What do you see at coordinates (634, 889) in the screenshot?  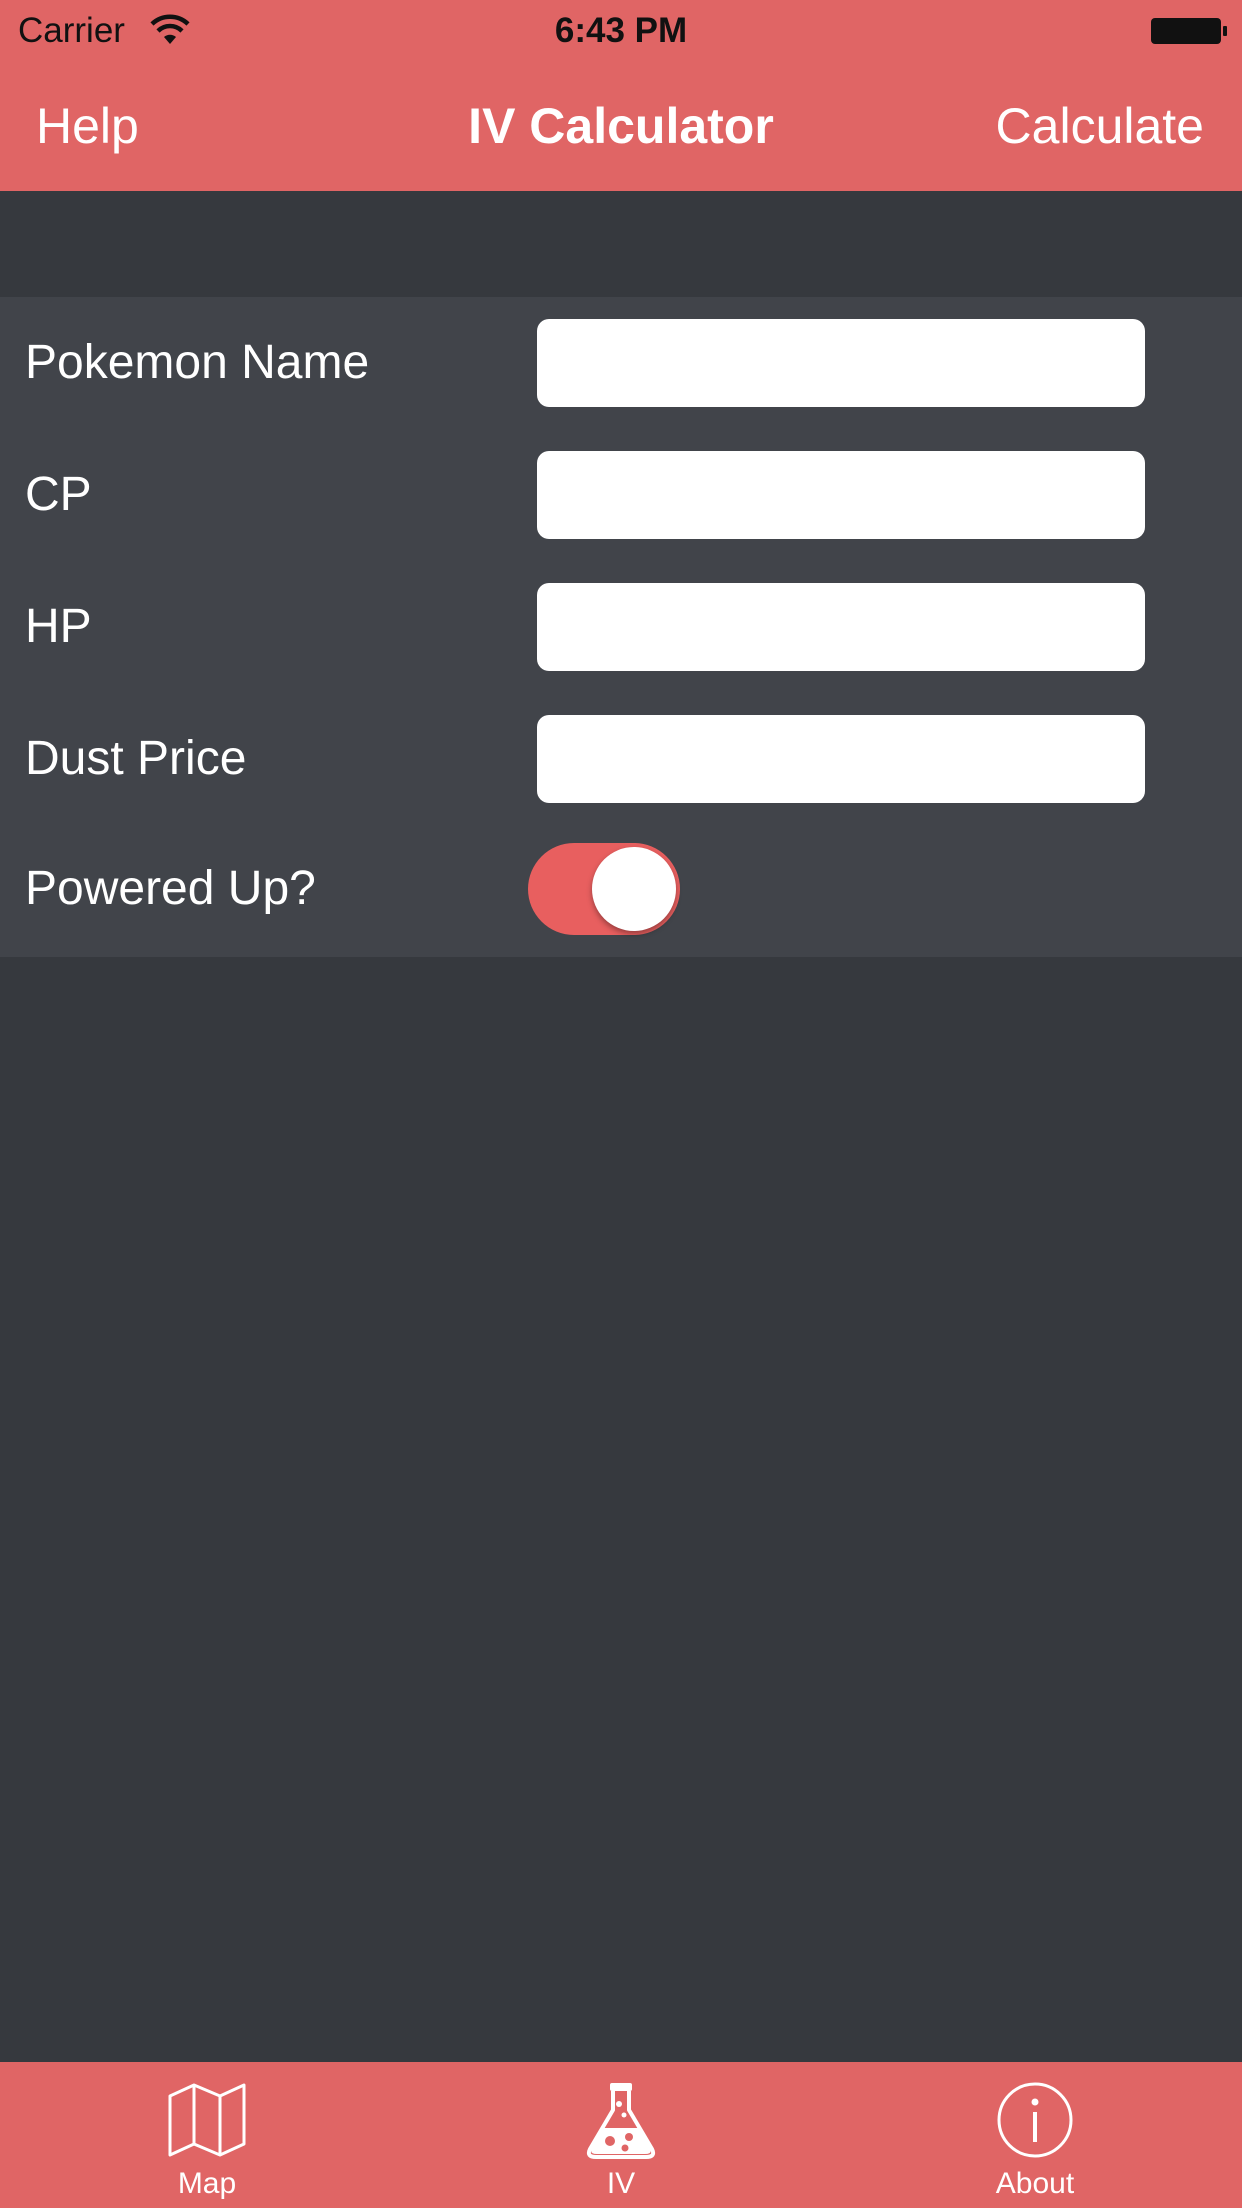 I see `toggle-knob` at bounding box center [634, 889].